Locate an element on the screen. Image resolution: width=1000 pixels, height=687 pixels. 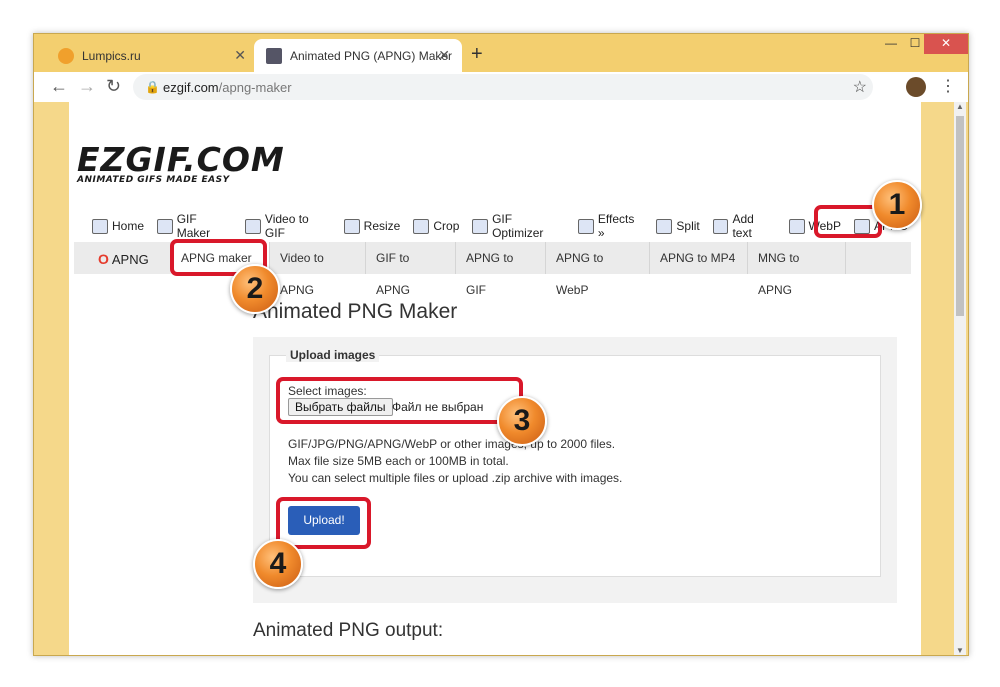
subnav-video-to-apng: Video to APNG is located at coordinates (318, 269).